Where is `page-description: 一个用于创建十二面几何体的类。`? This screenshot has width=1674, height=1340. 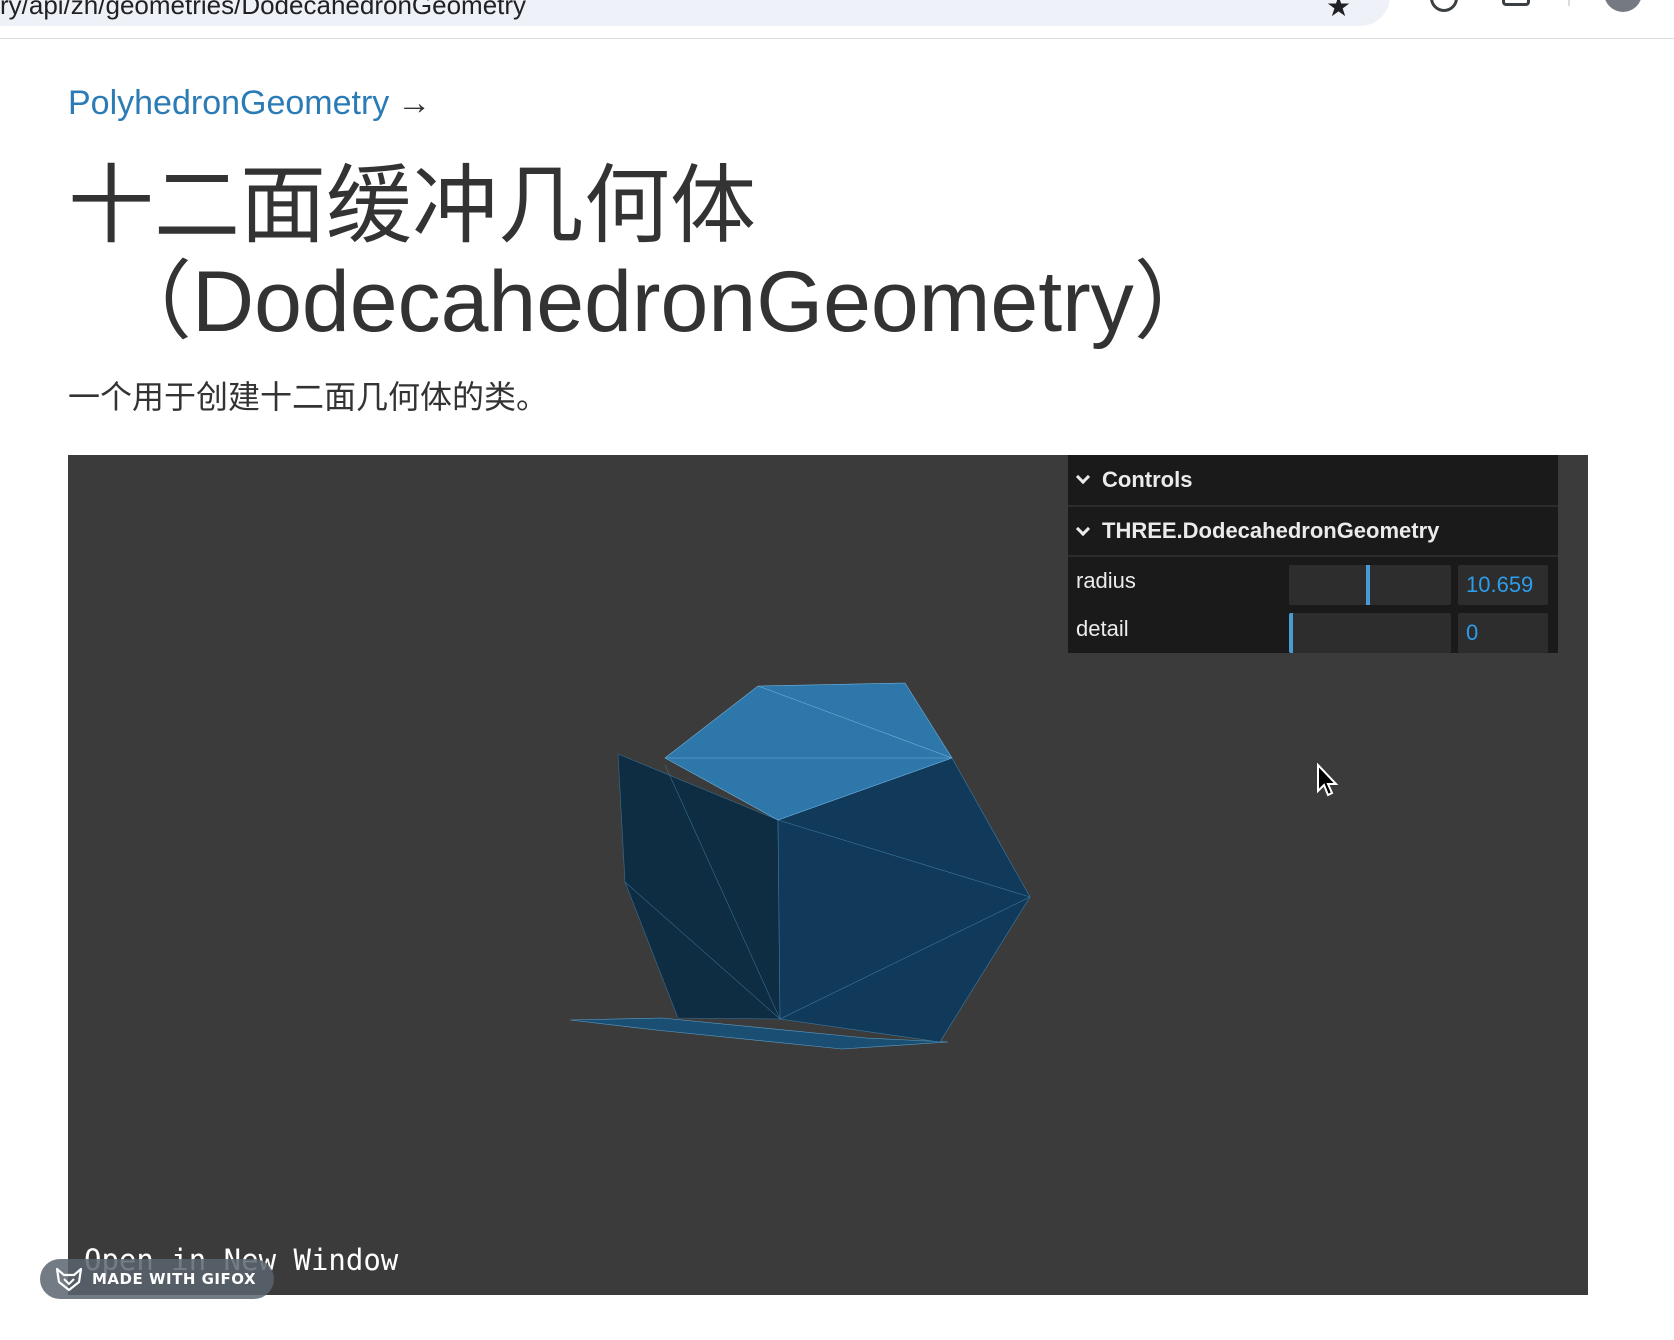 page-description: 一个用于创建十二面几何体的类。 is located at coordinates (308, 397).